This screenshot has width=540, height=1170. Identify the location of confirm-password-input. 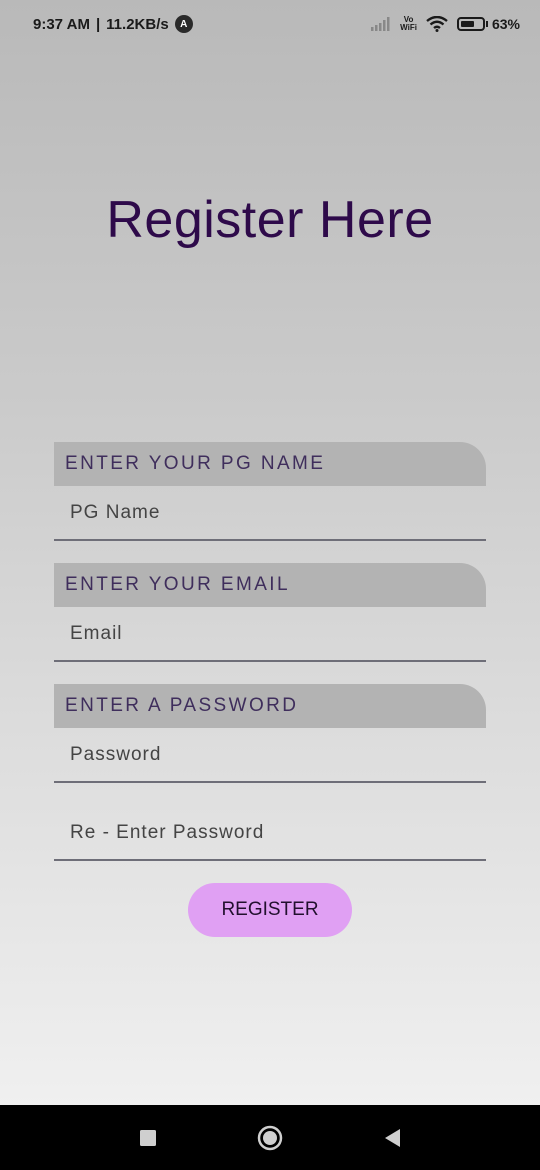
(277, 832).